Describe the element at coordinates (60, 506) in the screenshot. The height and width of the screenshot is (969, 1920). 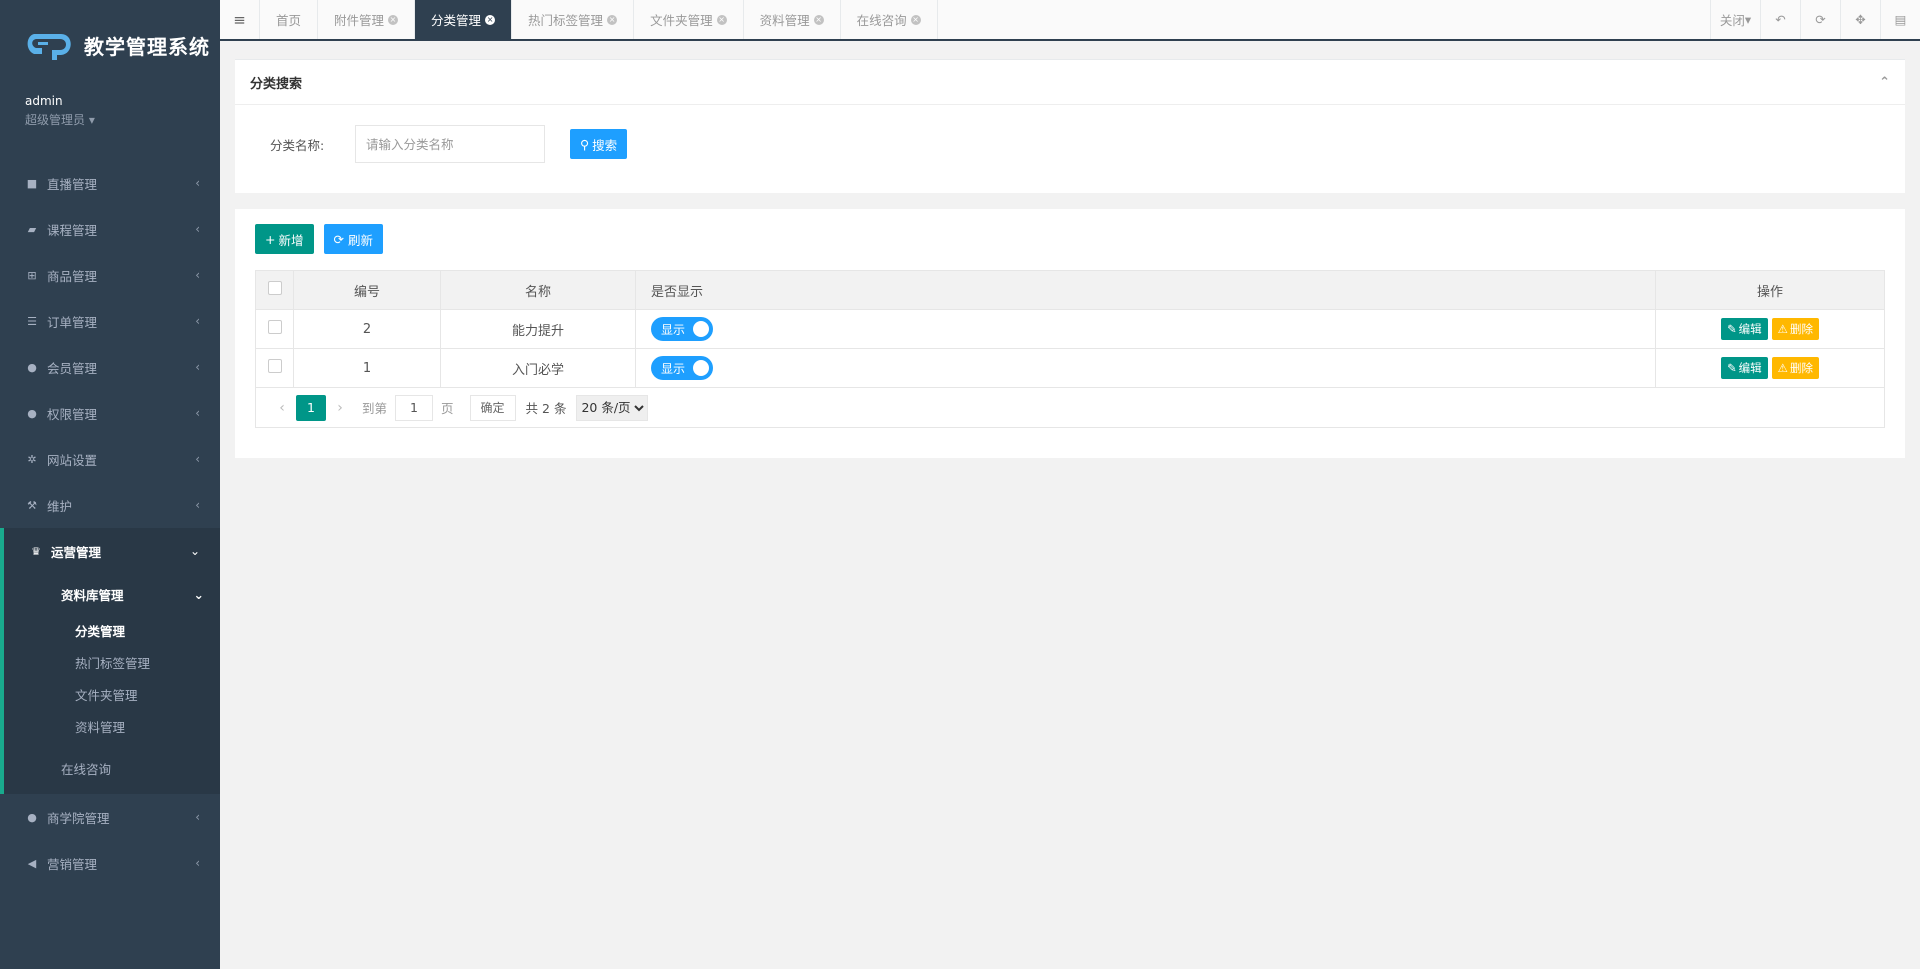
I see `sidebar-item-label: 维护` at that location.